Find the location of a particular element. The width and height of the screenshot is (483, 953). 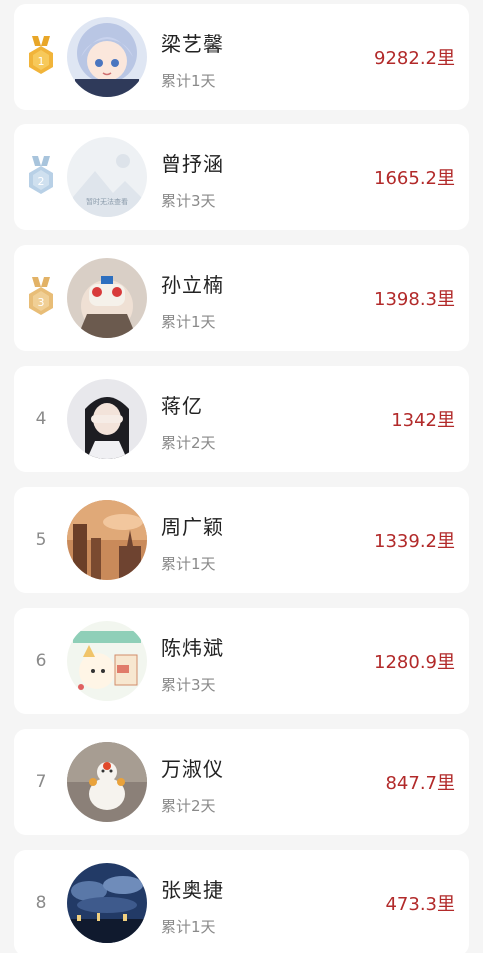

leaderboard-row: 1 梁艺馨 累计1天 9282.2里 is located at coordinates (241, 57).